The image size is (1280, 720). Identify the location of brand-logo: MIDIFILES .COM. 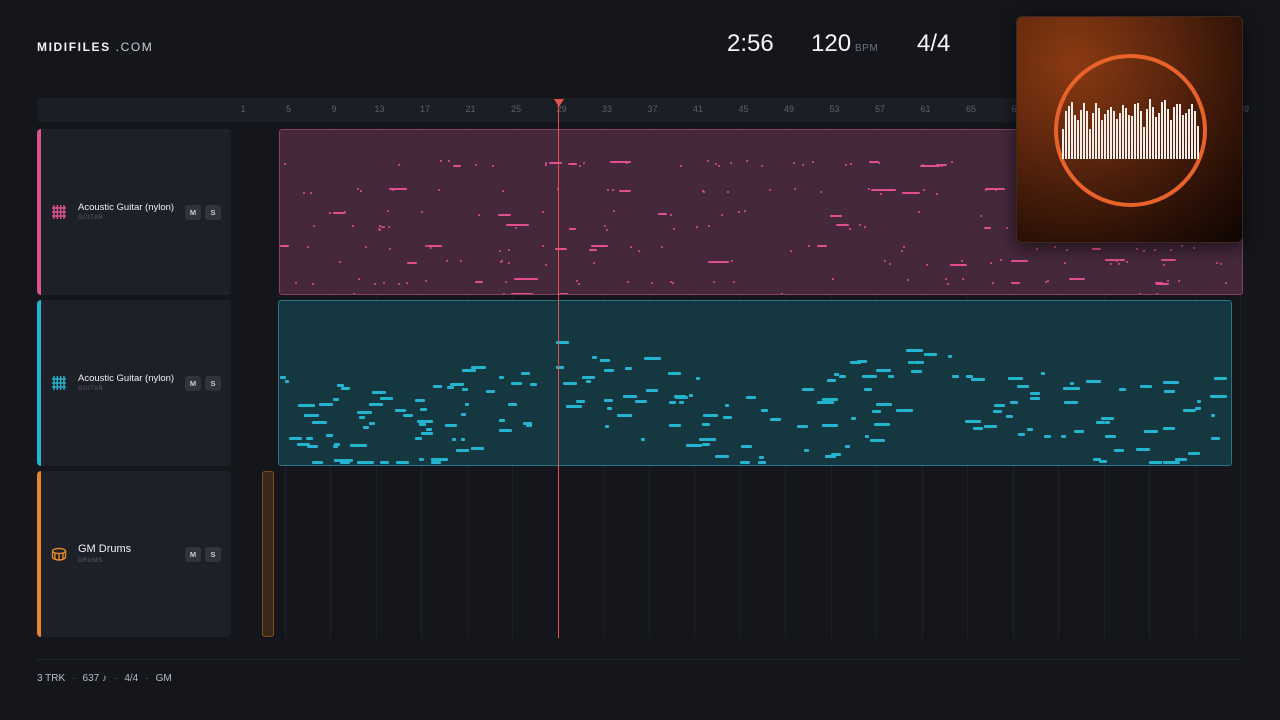
(95, 47).